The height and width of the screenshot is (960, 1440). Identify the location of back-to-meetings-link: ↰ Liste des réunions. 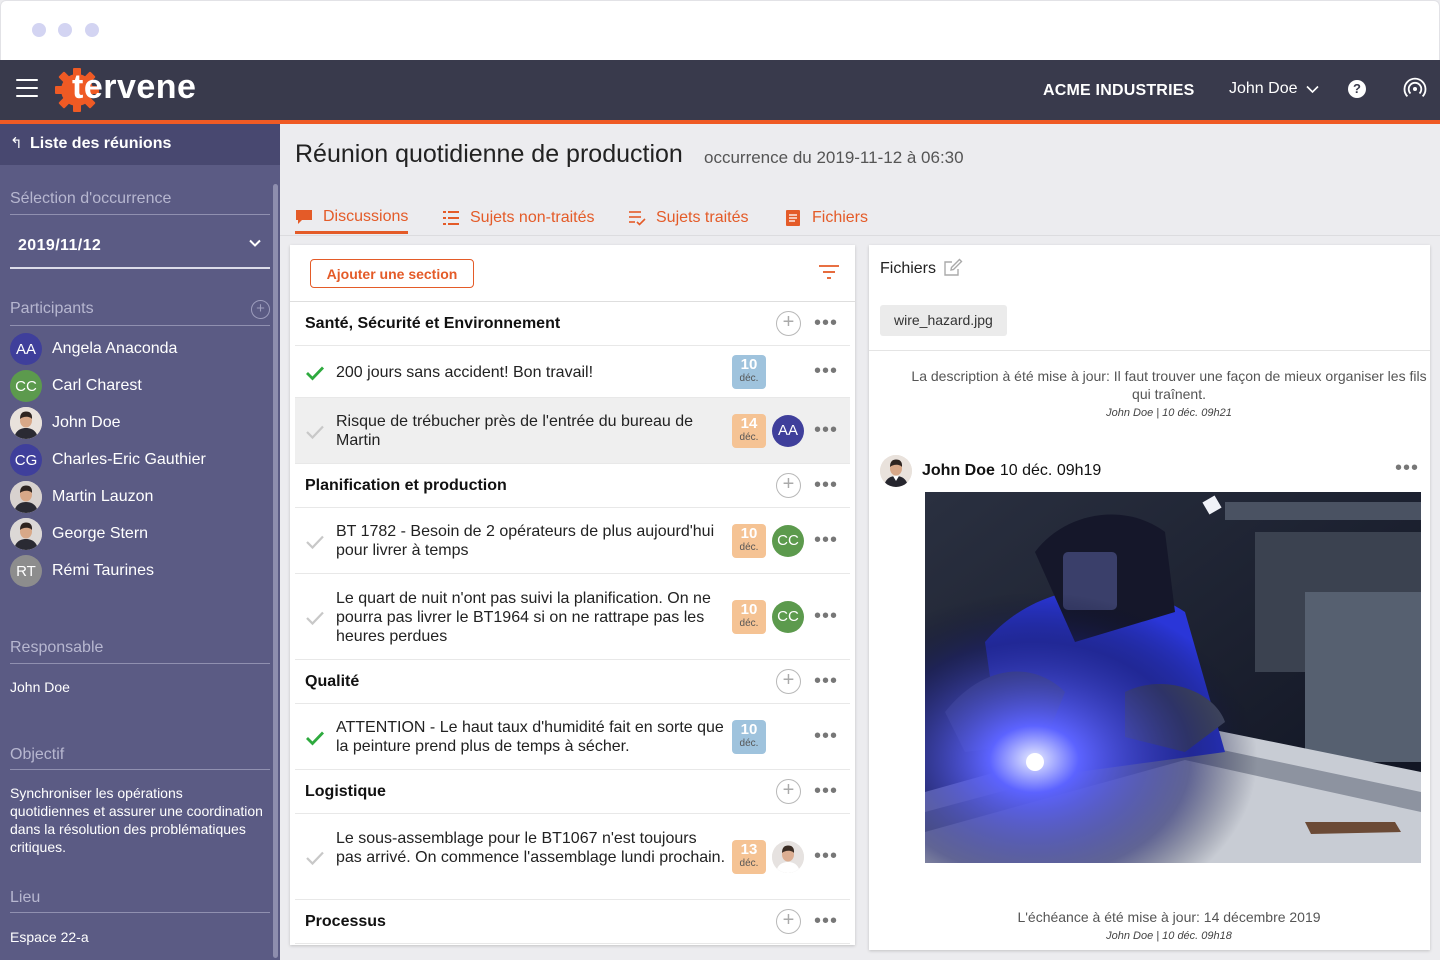
(140, 144).